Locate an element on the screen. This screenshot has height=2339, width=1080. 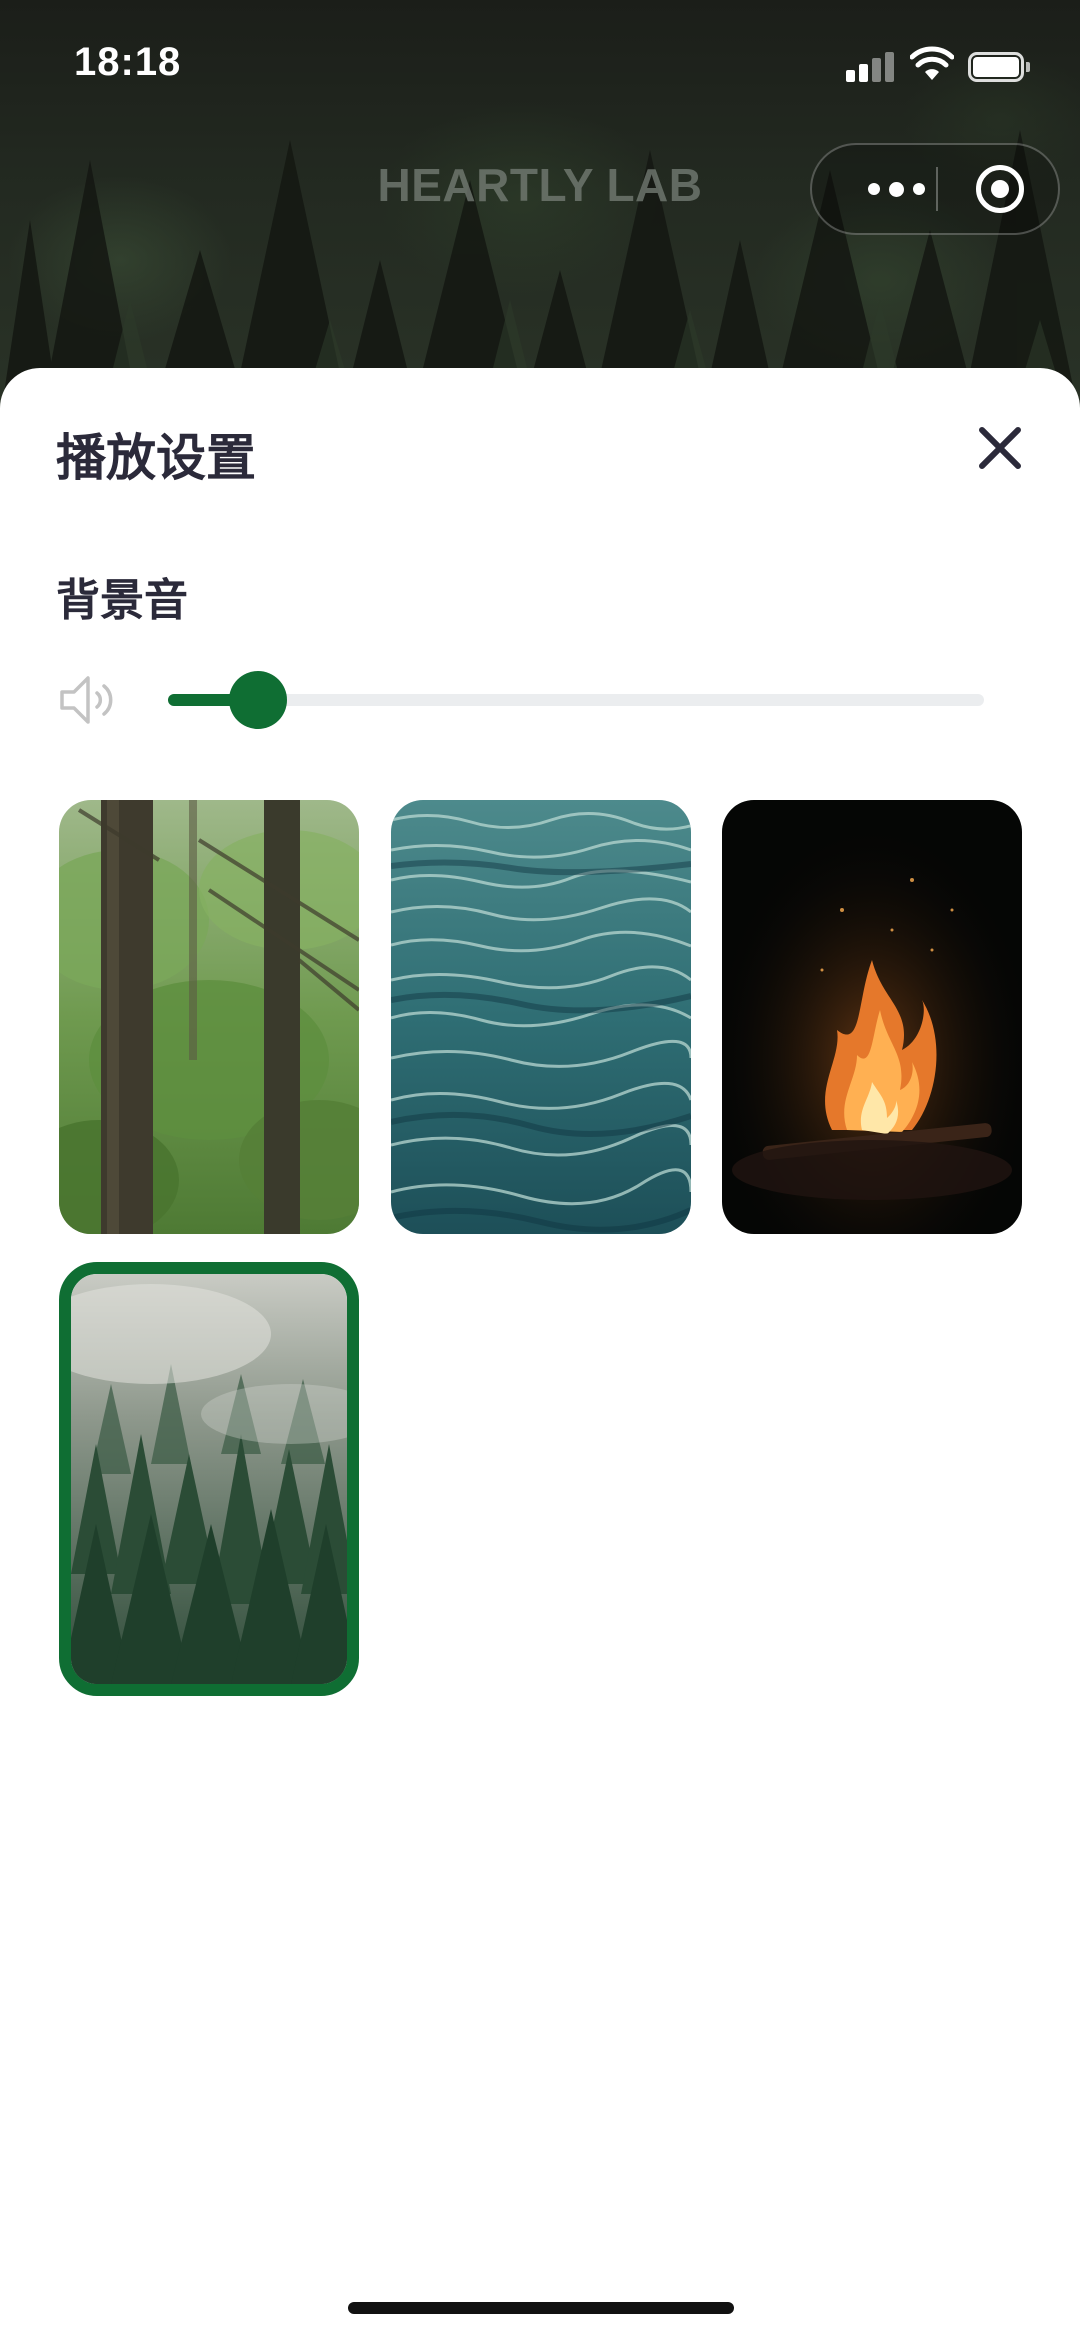
close-icon is located at coordinates (1000, 448).